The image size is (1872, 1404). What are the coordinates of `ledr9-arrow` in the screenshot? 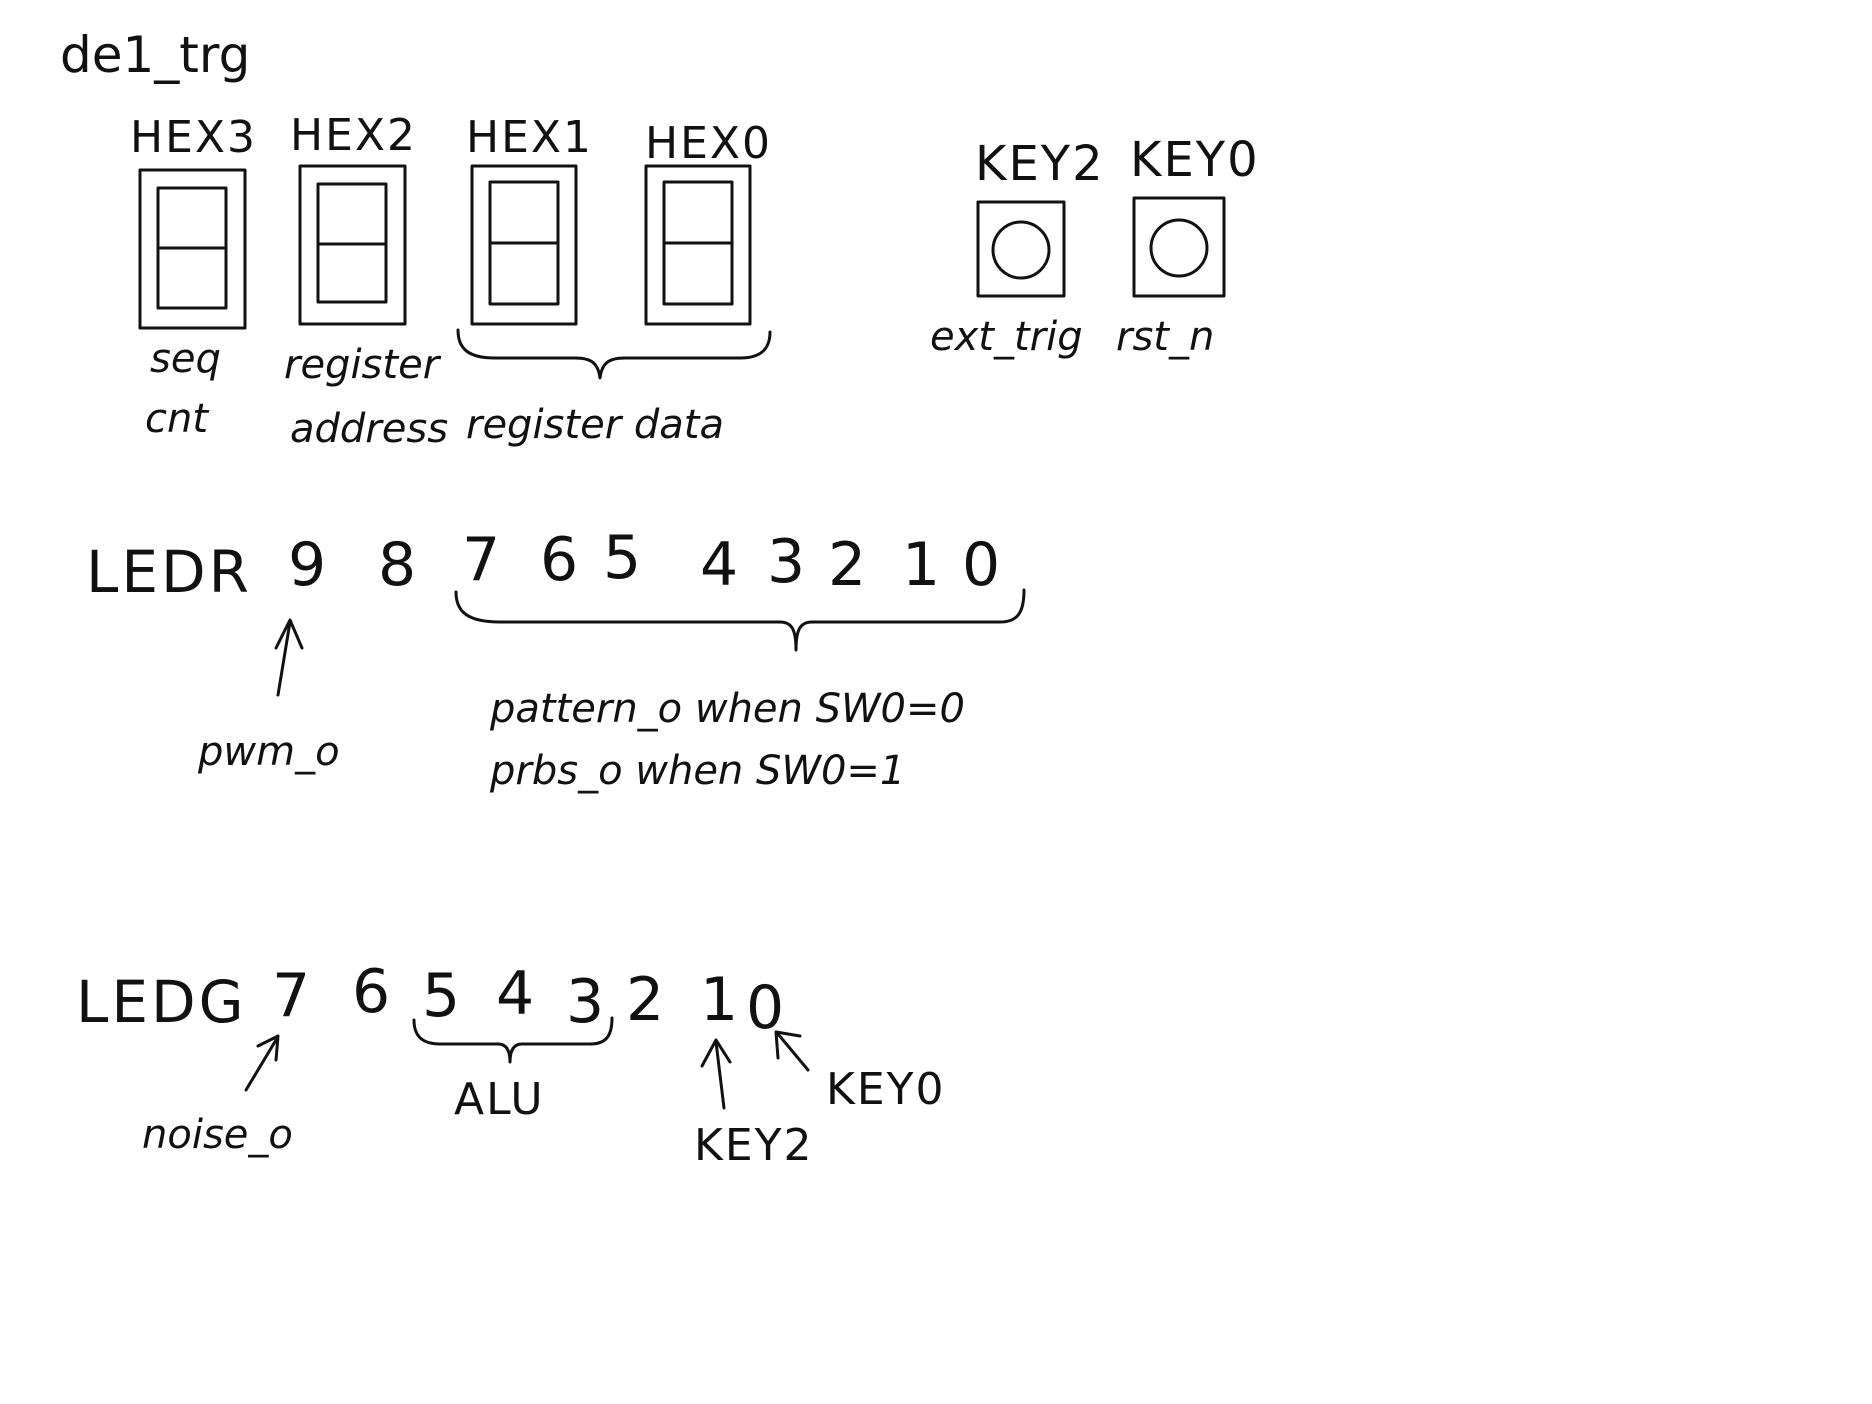 It's located at (289, 657).